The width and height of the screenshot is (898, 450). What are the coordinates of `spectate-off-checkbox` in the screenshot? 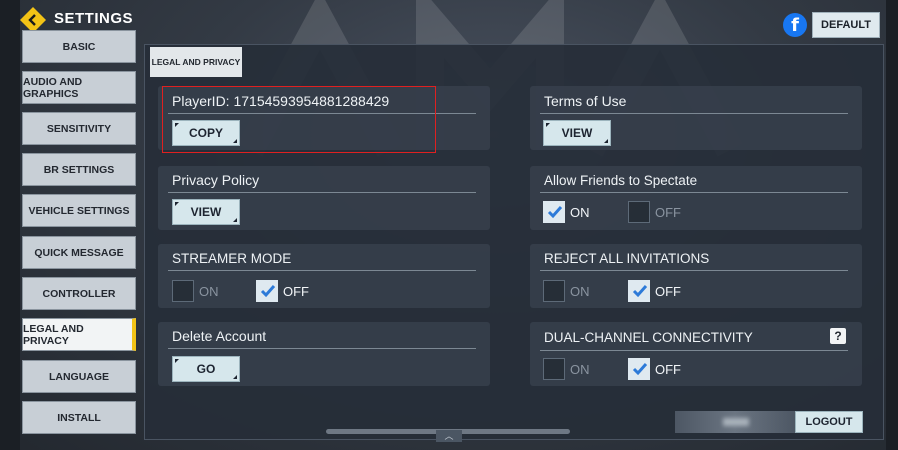 It's located at (639, 212).